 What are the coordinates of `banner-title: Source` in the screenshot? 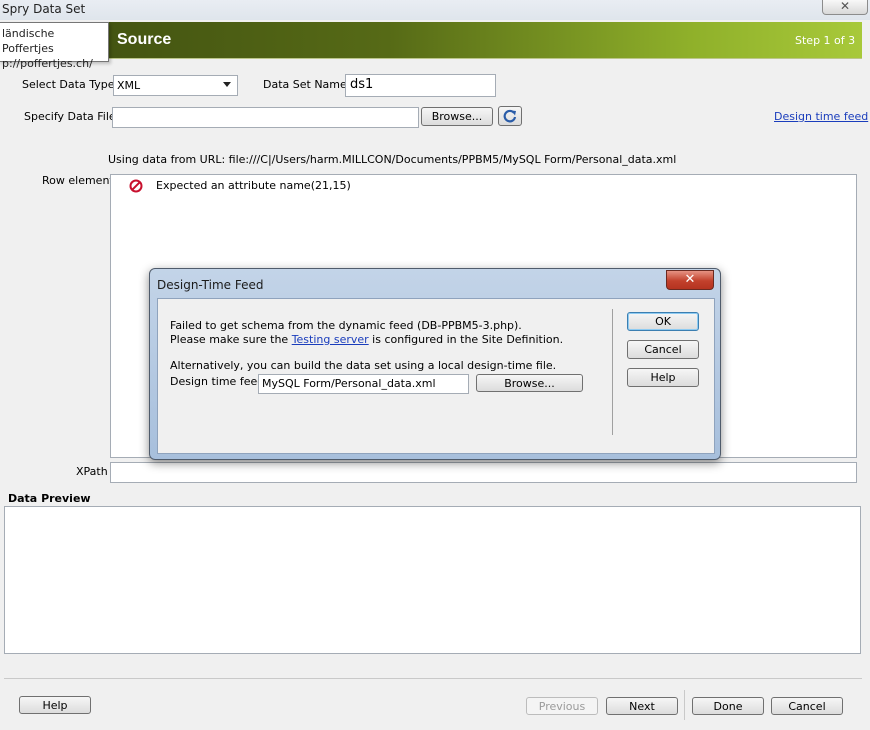 It's located at (144, 39).